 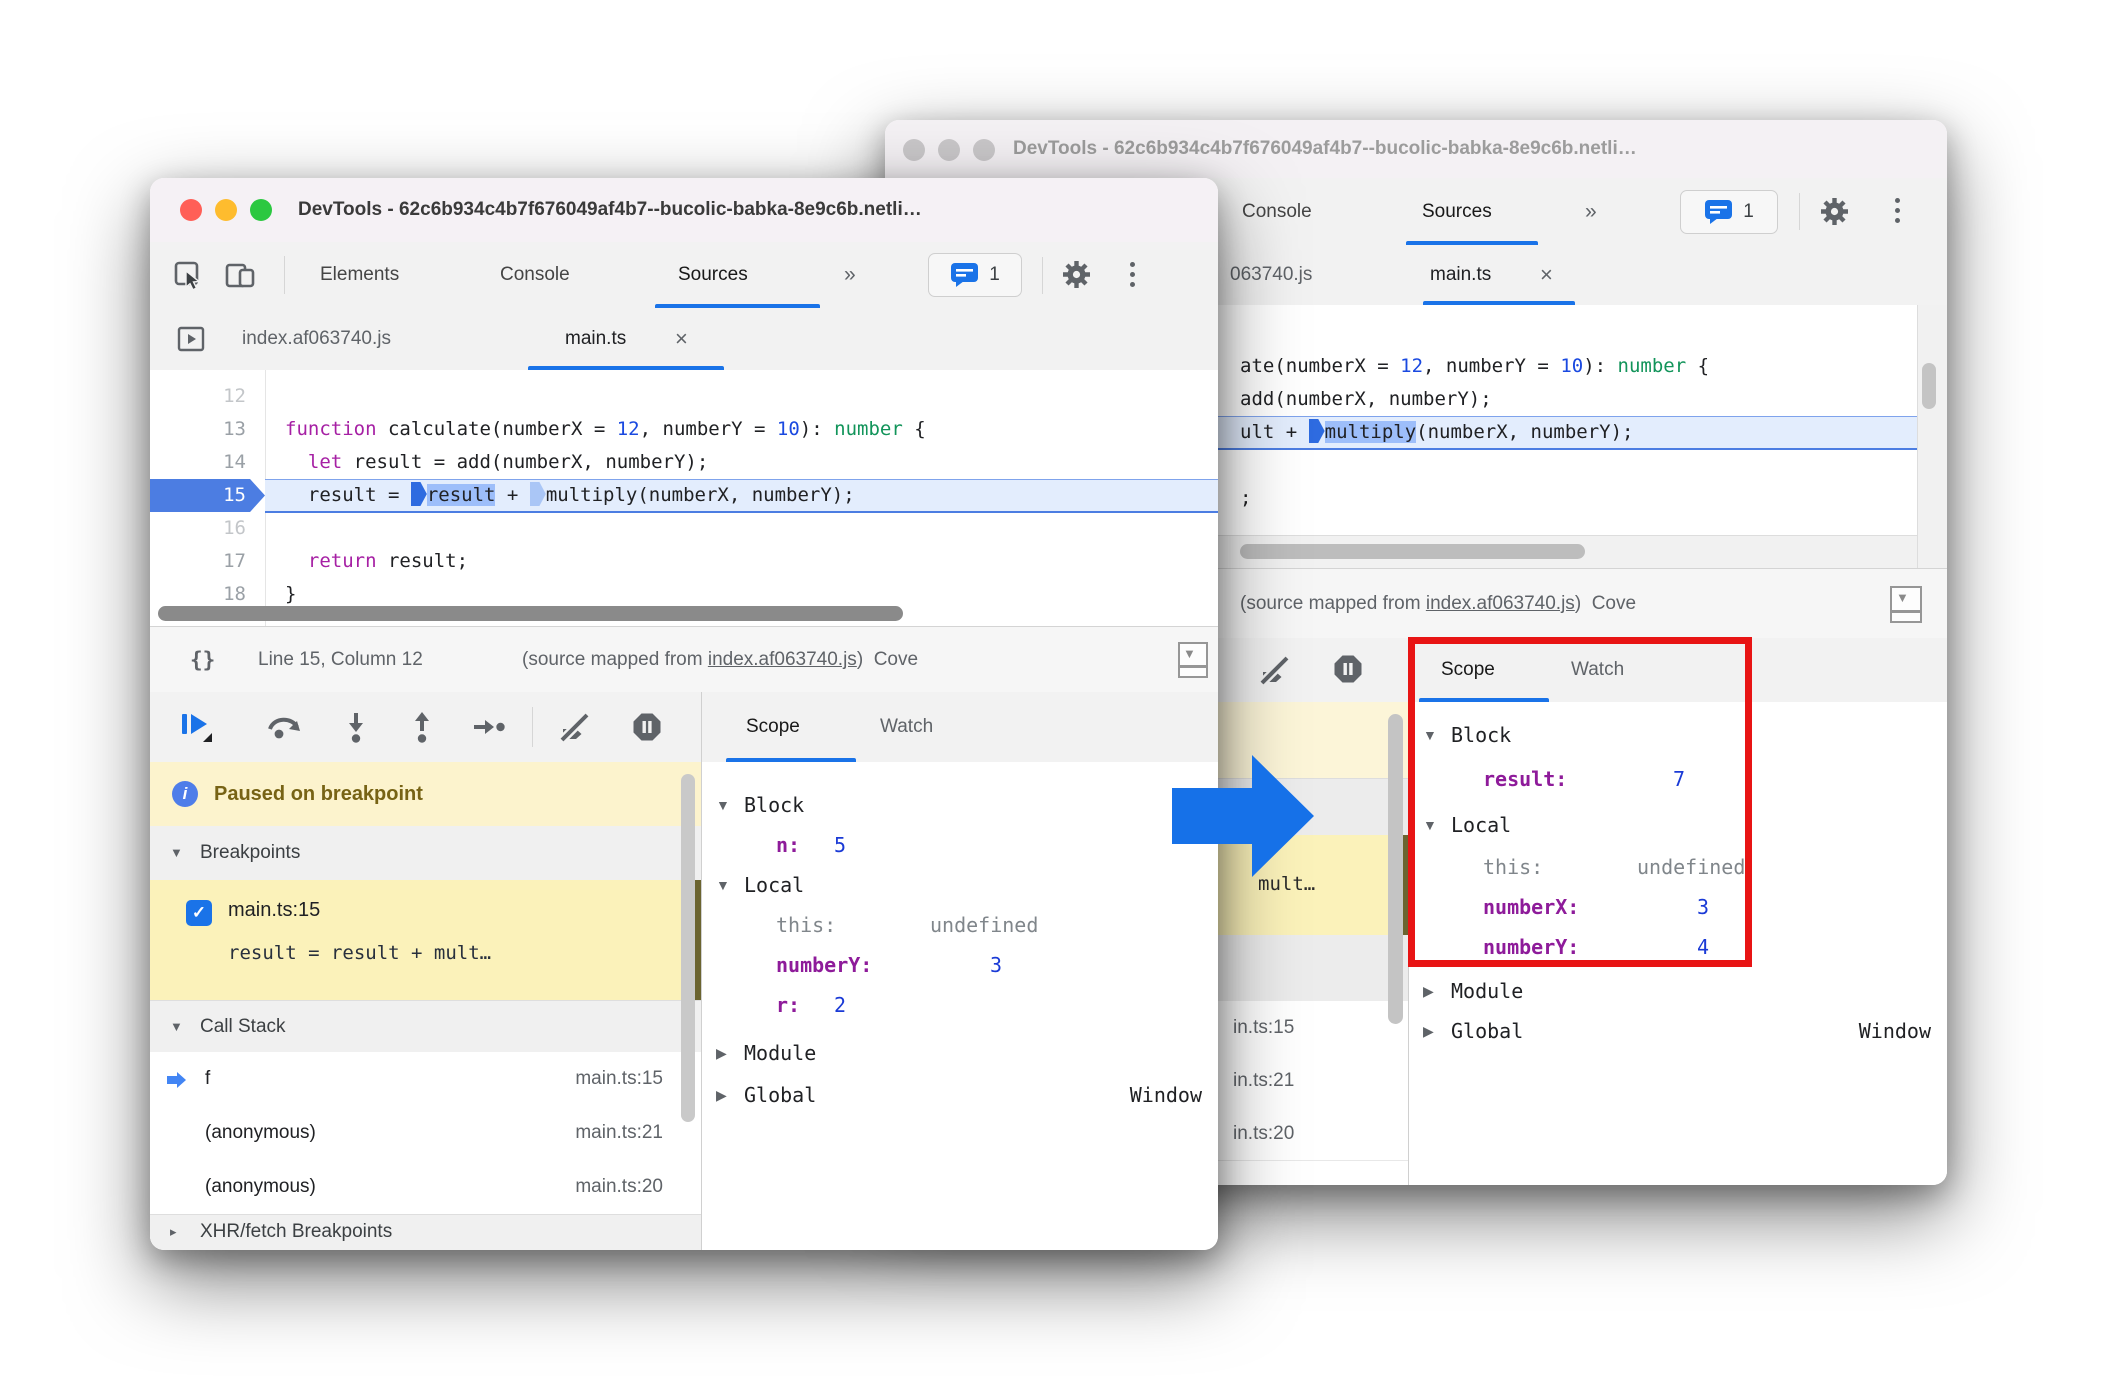 I want to click on scope-var-r: r: 2, so click(x=960, y=1005).